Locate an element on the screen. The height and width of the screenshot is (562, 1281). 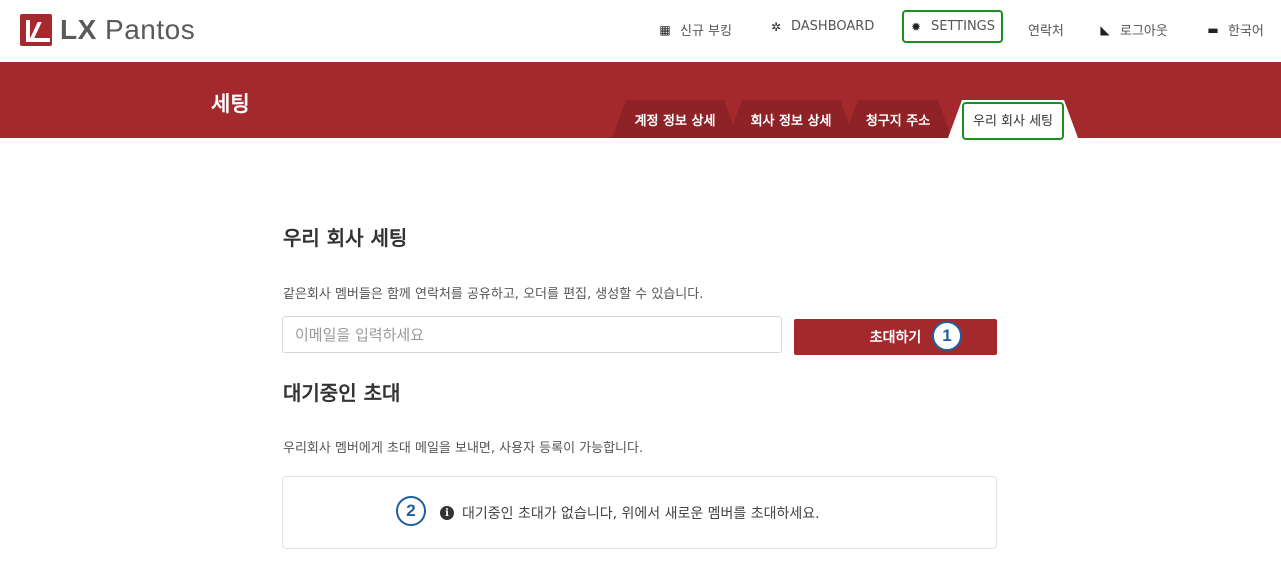
lx-logo-icon is located at coordinates (36, 30).